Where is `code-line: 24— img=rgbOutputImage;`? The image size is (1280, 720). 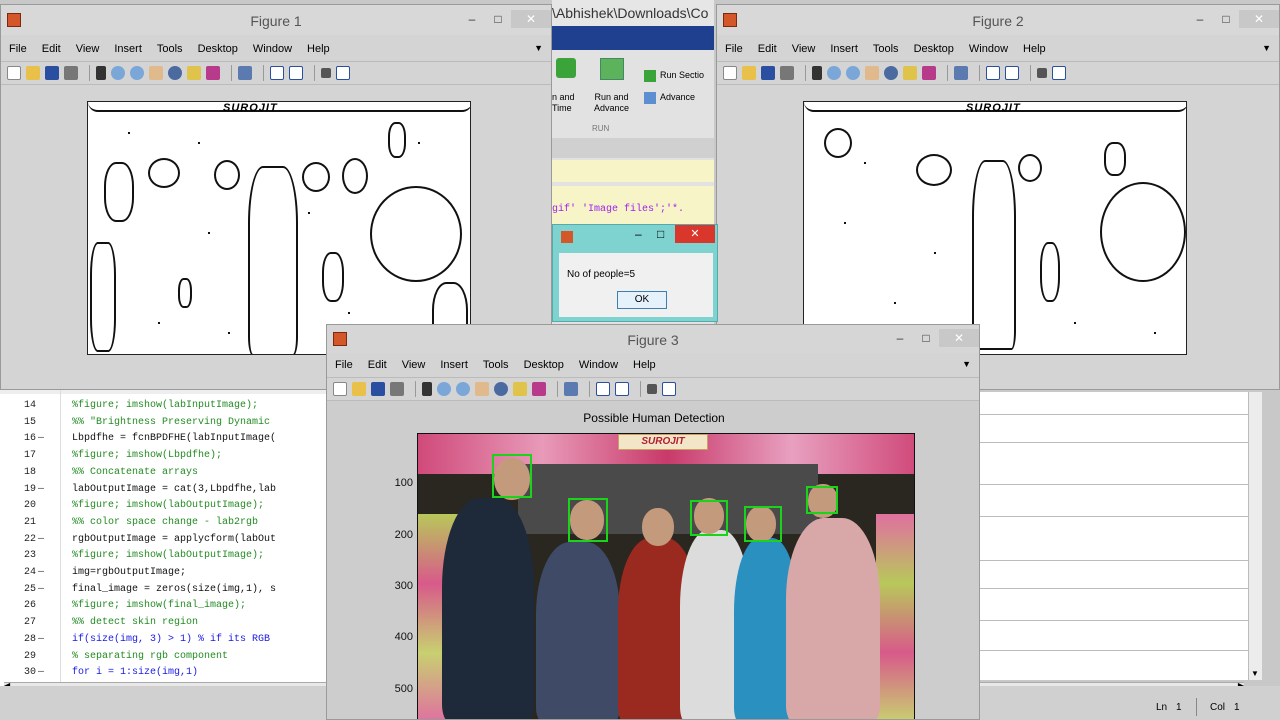 code-line: 24— img=rgbOutputImage; is located at coordinates (165, 575).